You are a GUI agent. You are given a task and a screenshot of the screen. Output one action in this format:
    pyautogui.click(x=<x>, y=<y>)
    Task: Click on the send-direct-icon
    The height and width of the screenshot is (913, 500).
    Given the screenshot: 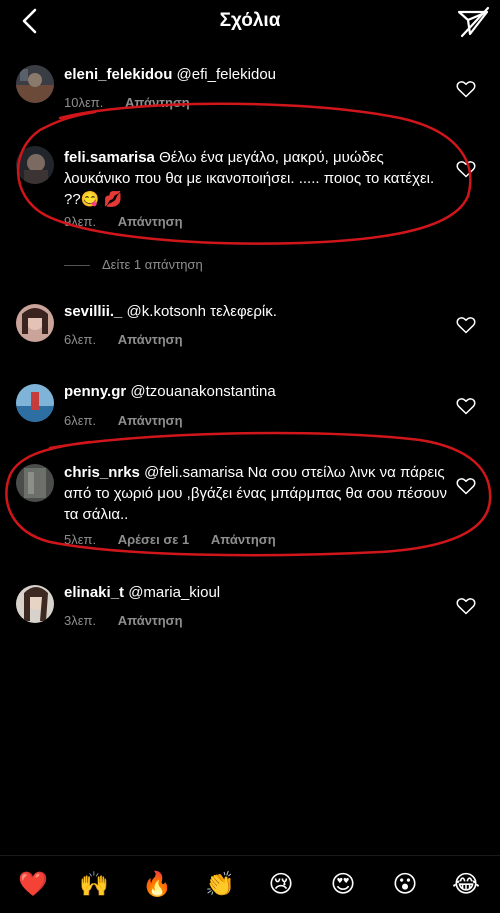 What is the action you would take?
    pyautogui.click(x=473, y=22)
    